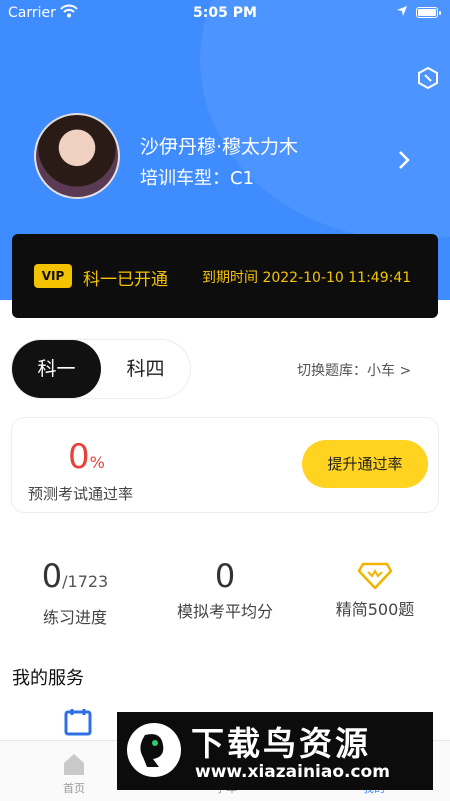 Image resolution: width=450 pixels, height=801 pixels. Describe the element at coordinates (85, 581) in the screenshot. I see `practice-progress-total: /1723` at that location.